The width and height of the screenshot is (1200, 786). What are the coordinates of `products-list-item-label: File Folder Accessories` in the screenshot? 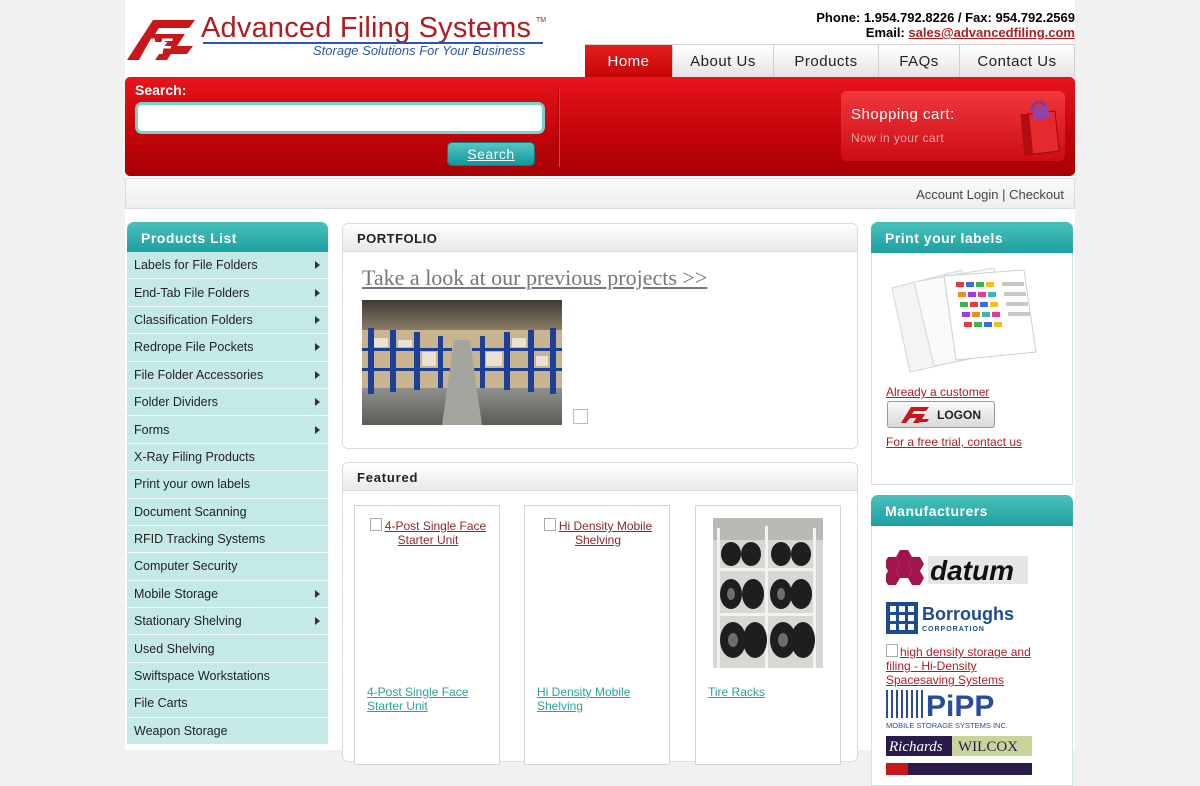 It's located at (199, 374).